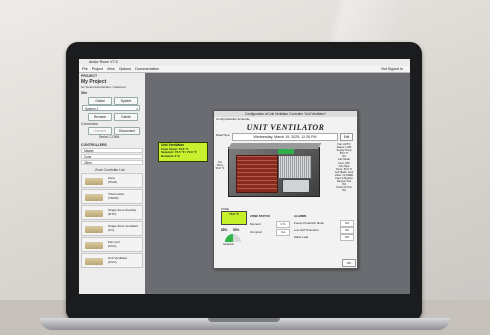 Image resolution: width=490 pixels, height=335 pixels. I want to click on laptop-notch, so click(244, 320).